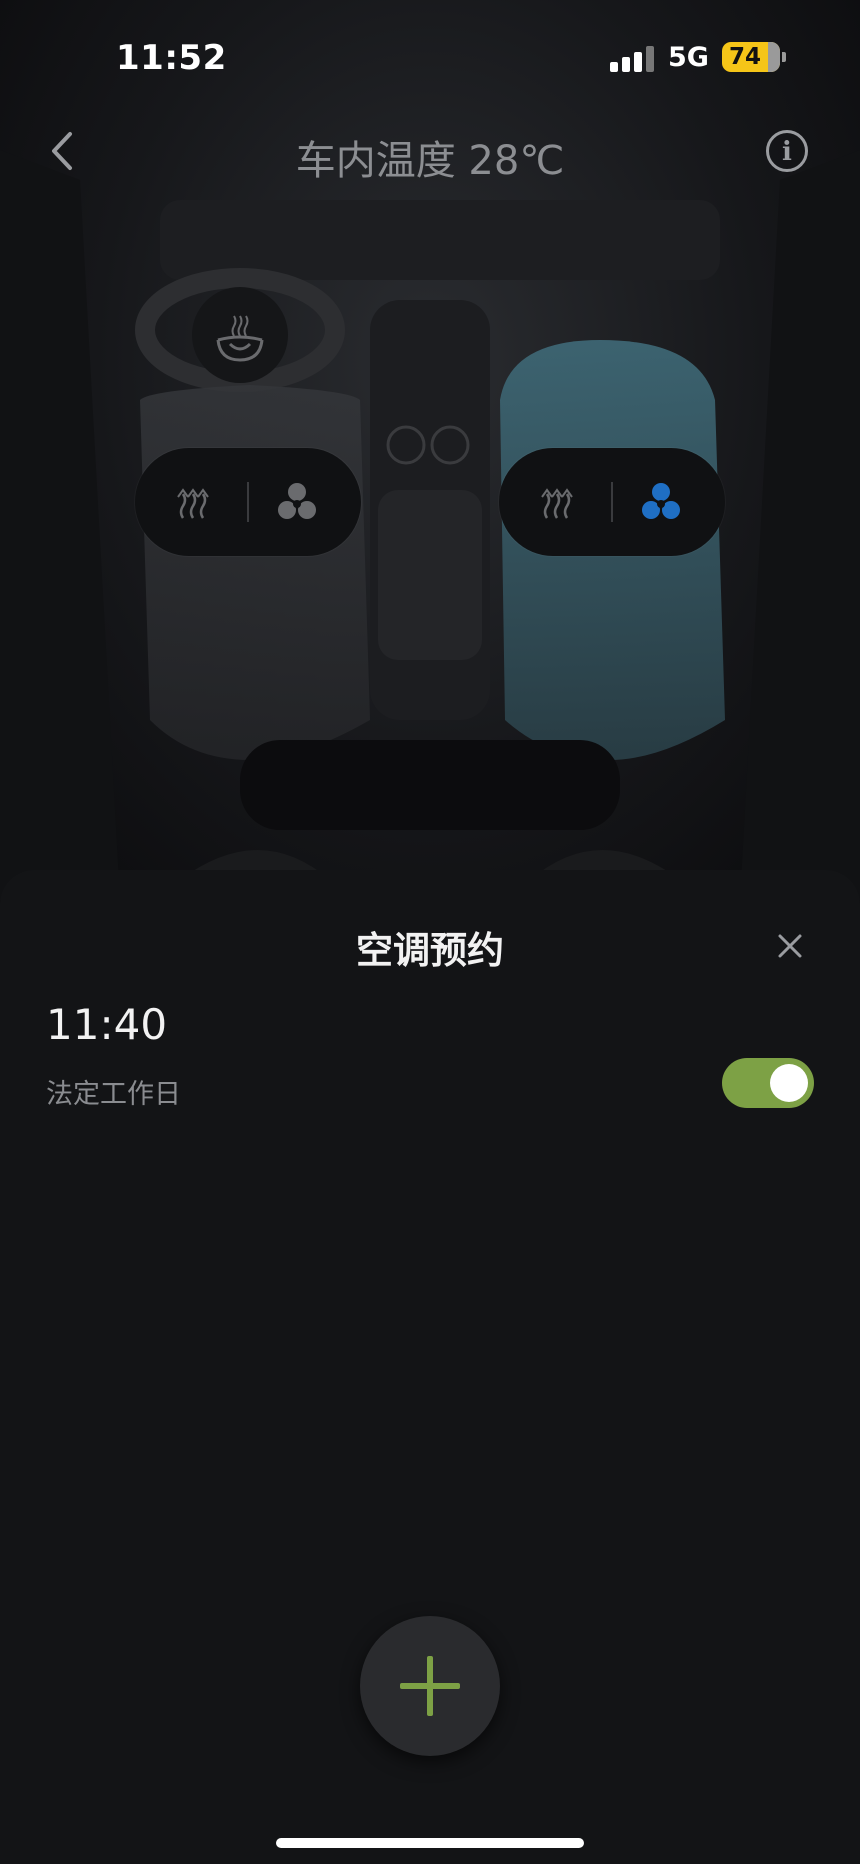 This screenshot has width=860, height=1864. I want to click on info-button: i, so click(787, 151).